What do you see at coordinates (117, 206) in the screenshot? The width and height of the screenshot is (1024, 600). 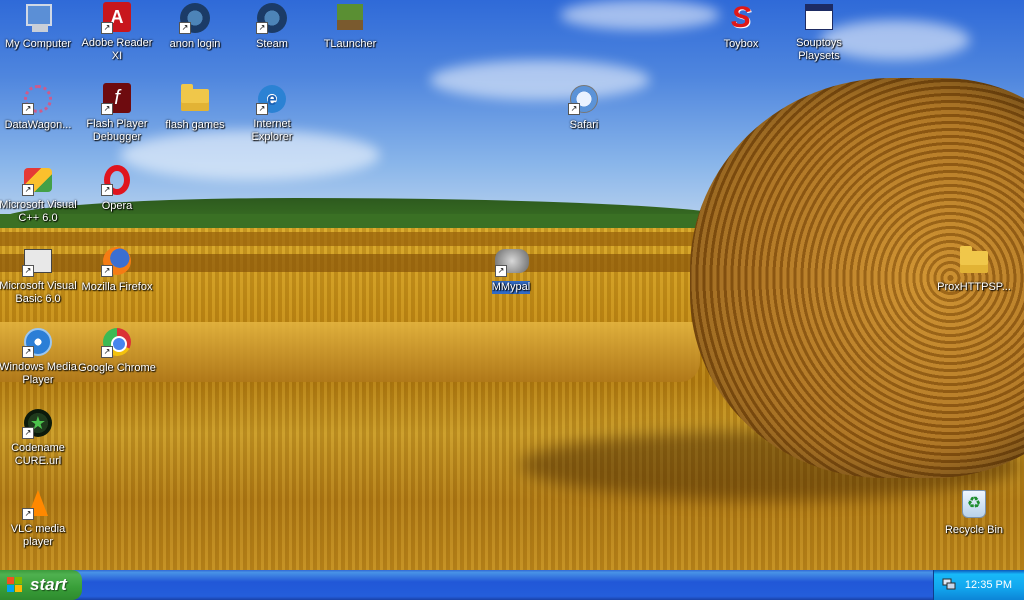 I see `icon-label: Opera` at bounding box center [117, 206].